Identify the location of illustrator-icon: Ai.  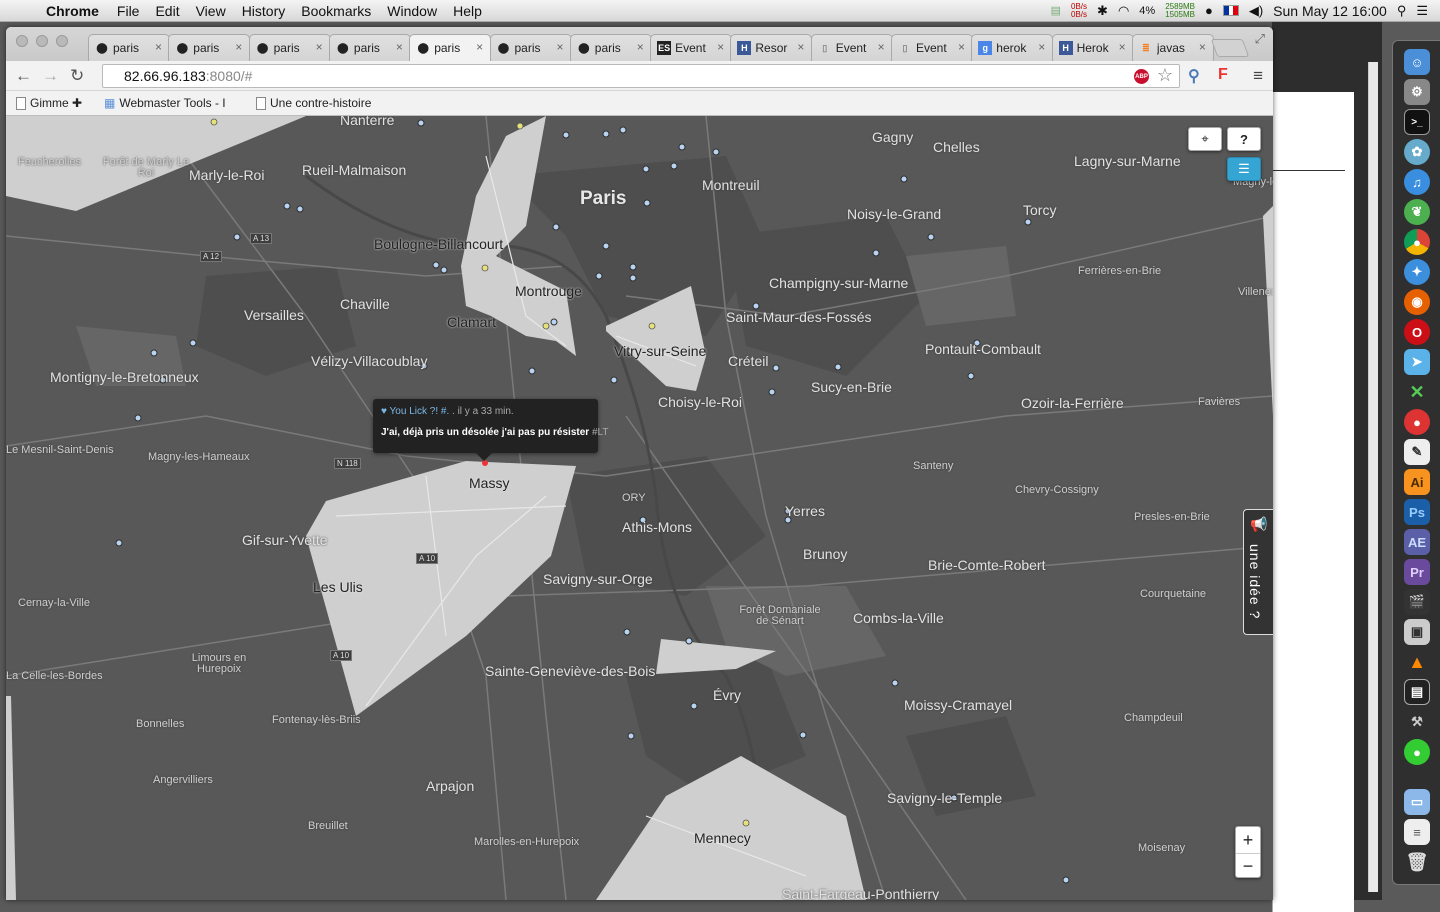
(1417, 482).